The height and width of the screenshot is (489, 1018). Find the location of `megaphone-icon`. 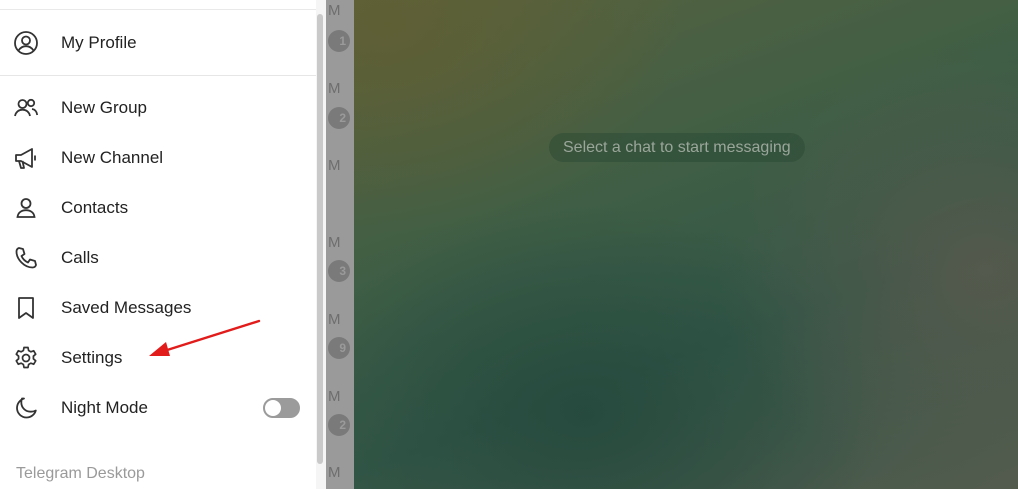

megaphone-icon is located at coordinates (26, 158).